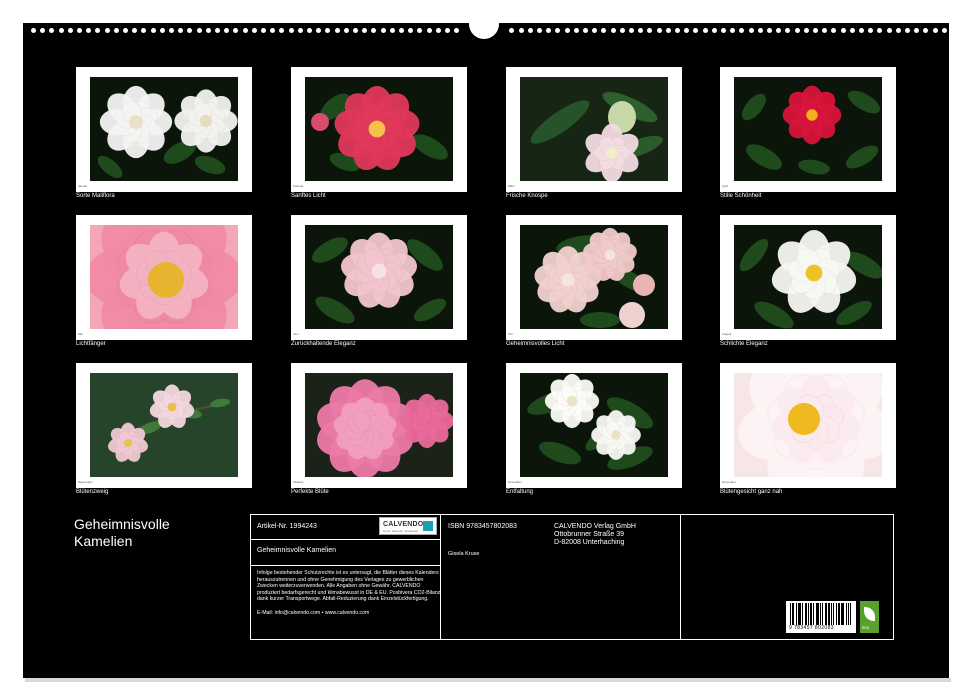 Image resolution: width=971 pixels, height=700 pixels. I want to click on photo-card: Mai, so click(164, 277).